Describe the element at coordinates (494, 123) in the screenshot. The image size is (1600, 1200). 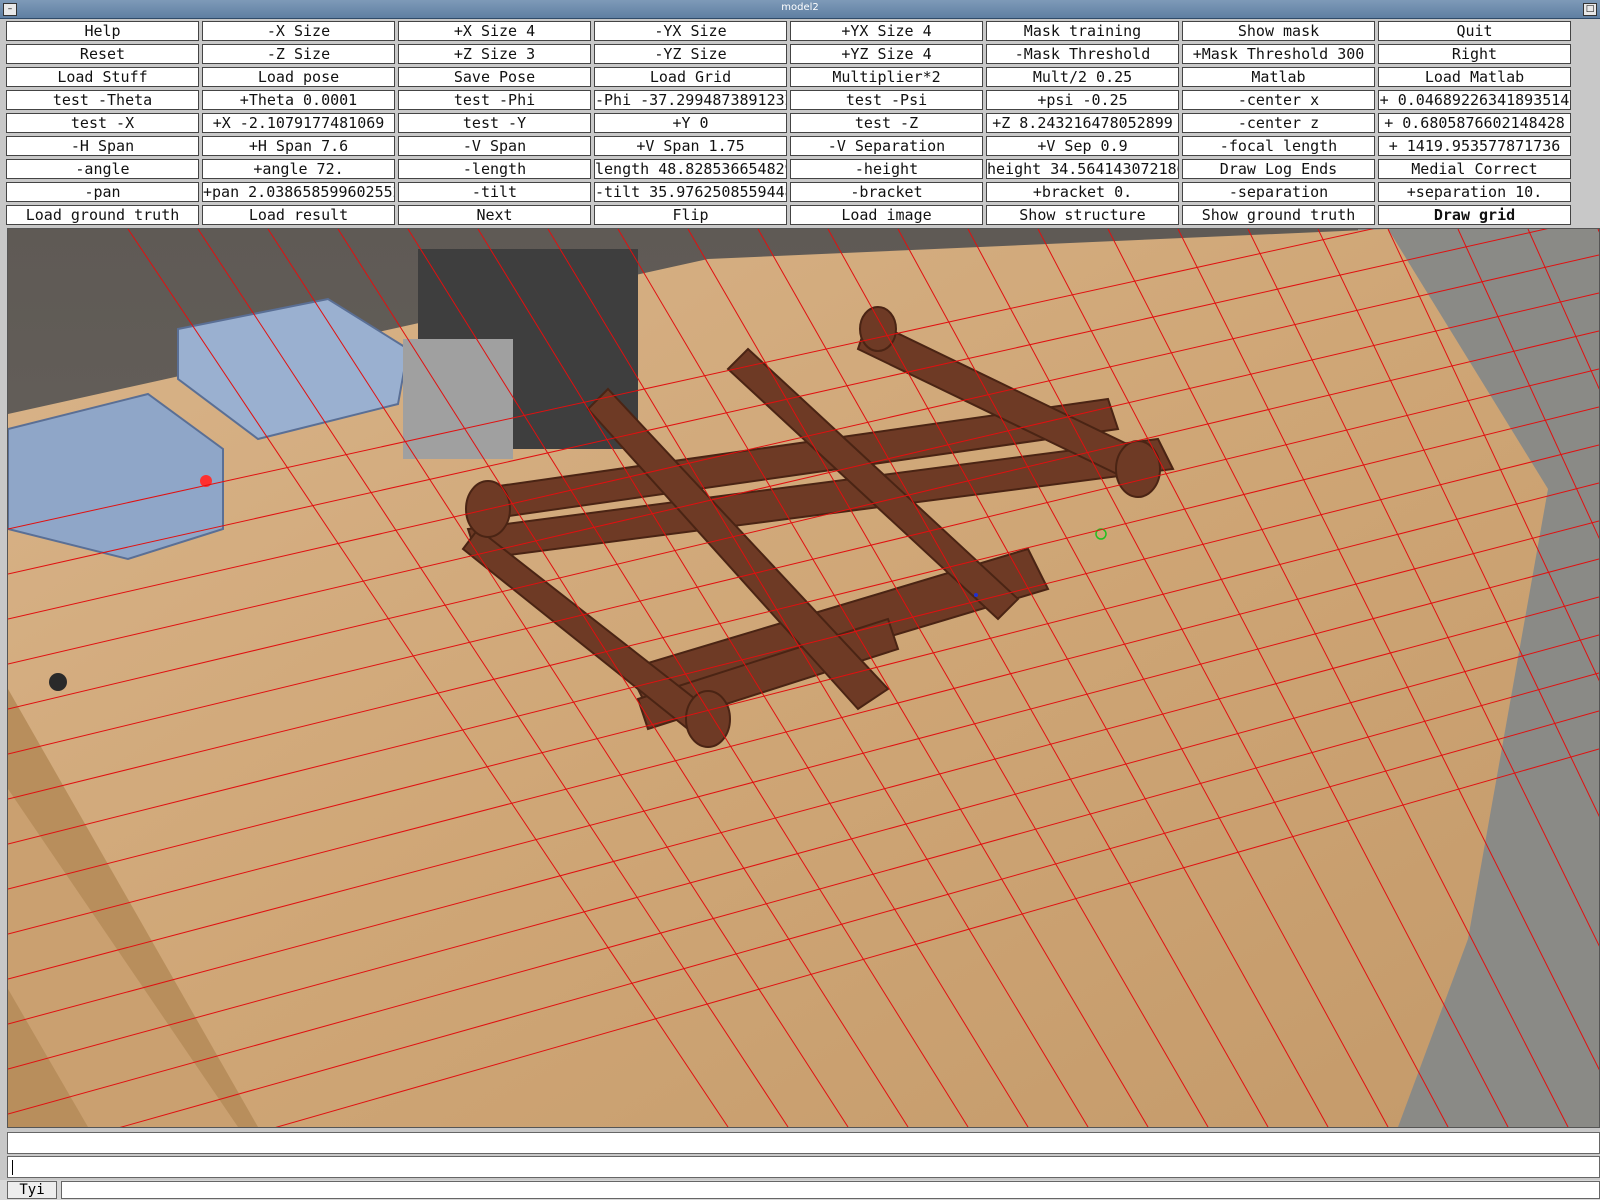
I see `button-r4-c2: test -Y` at that location.